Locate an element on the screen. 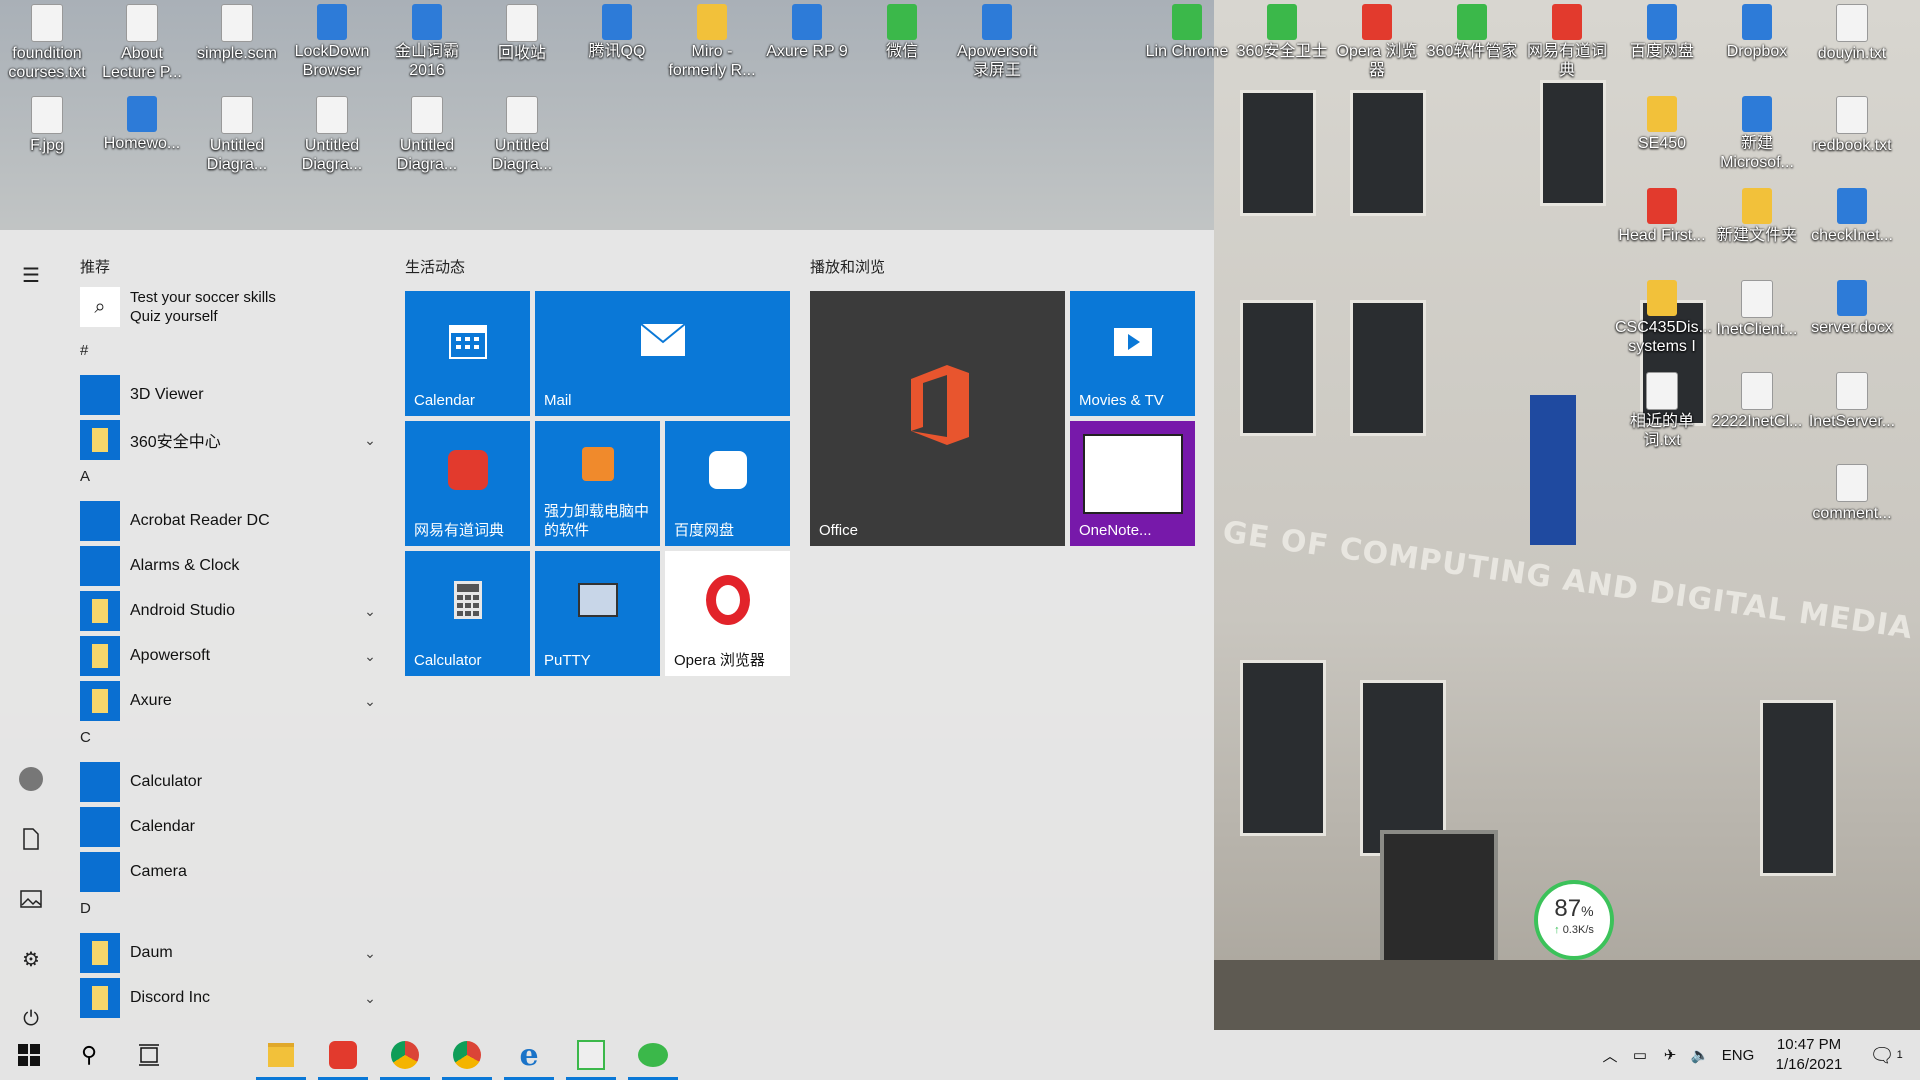  taskbar-wechat is located at coordinates (653, 1055).